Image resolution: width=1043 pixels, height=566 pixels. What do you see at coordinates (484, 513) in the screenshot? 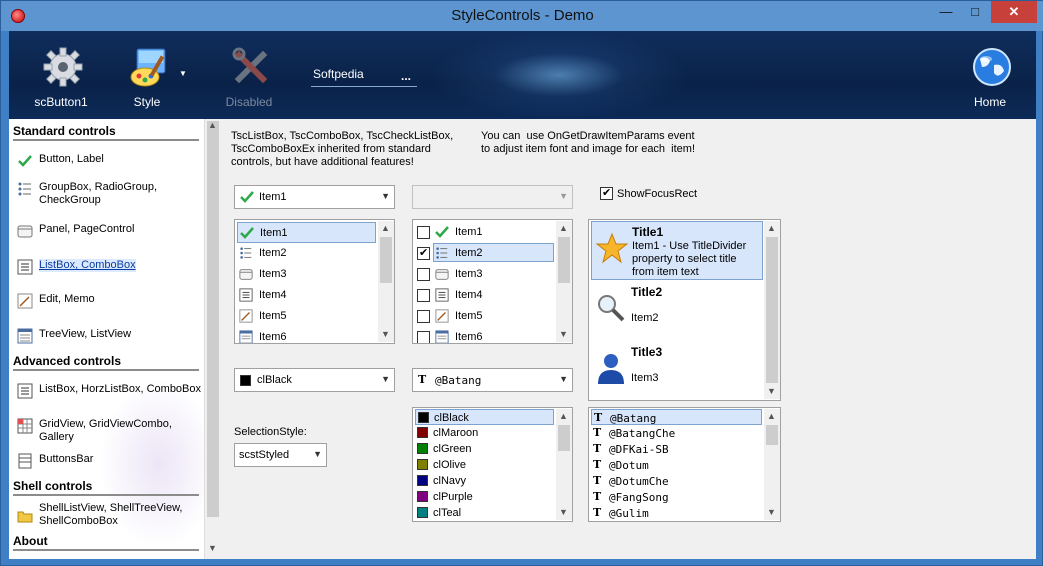
I see `color-list-item: clTeal` at bounding box center [484, 513].